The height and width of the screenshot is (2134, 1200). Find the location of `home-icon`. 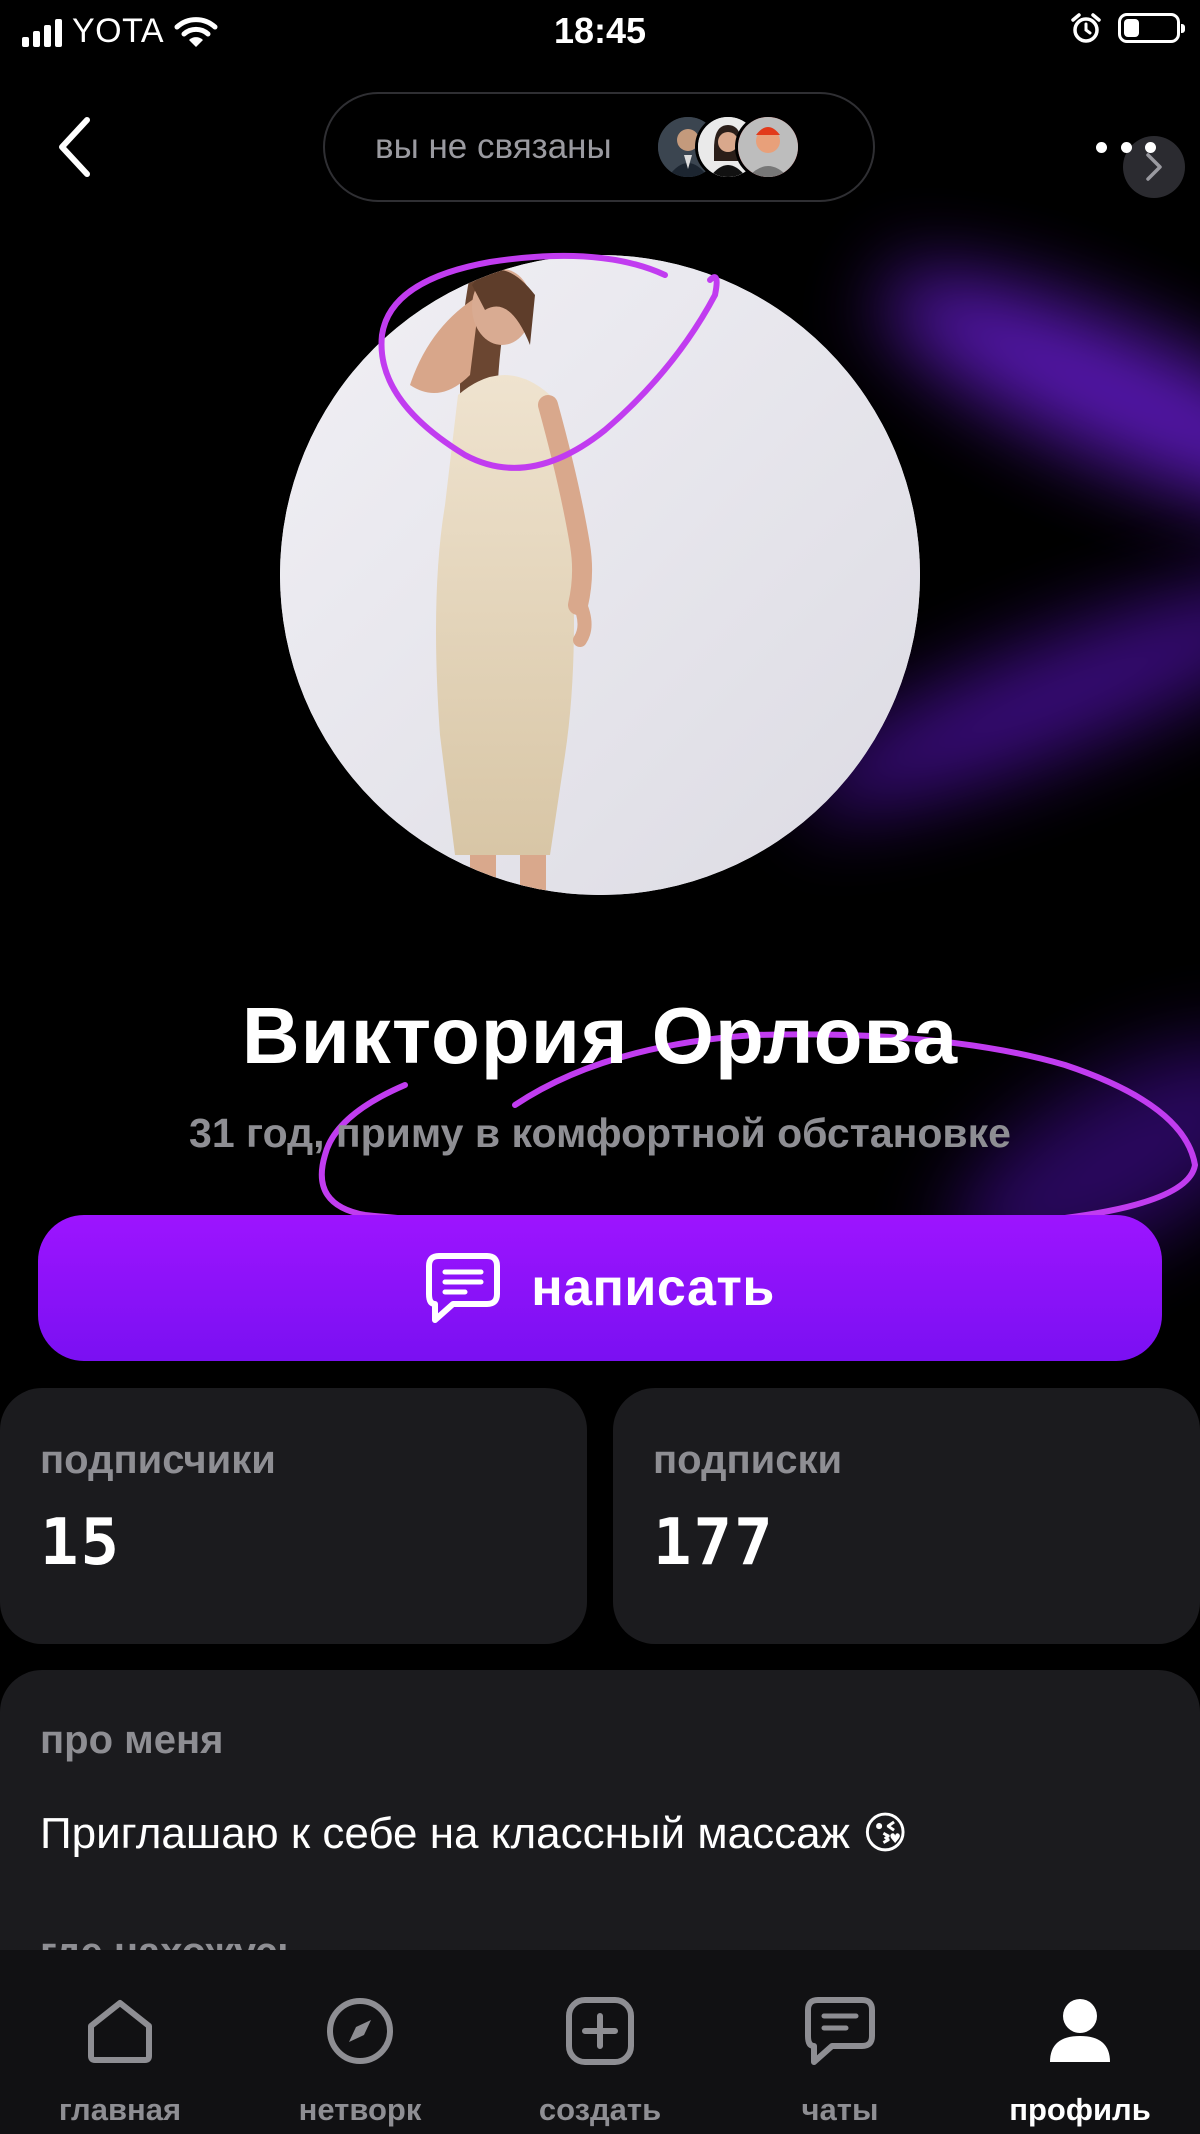

home-icon is located at coordinates (120, 2031).